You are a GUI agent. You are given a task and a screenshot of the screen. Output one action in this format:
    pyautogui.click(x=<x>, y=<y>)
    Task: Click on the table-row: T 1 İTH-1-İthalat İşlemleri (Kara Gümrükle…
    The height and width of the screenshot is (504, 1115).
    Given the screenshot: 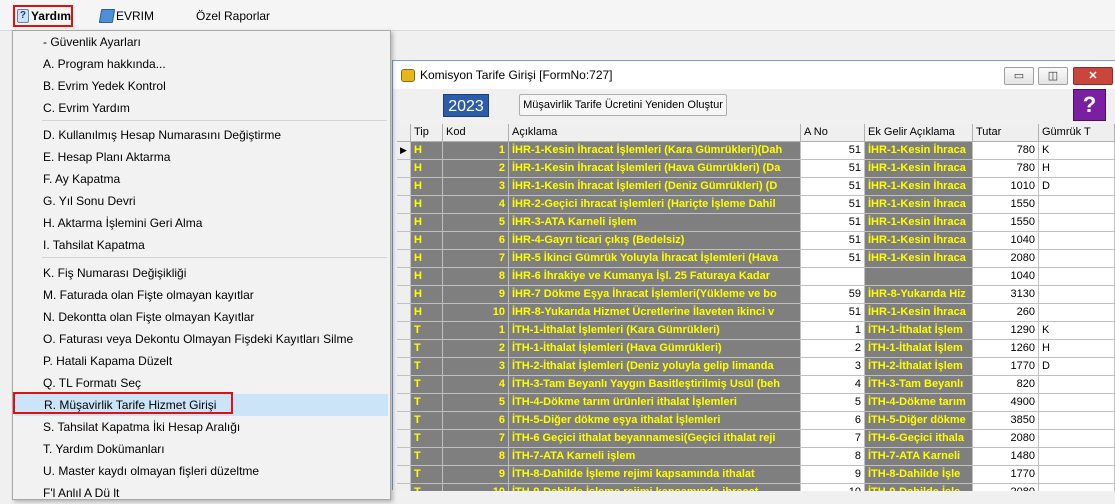 What is the action you would take?
    pyautogui.click(x=756, y=331)
    